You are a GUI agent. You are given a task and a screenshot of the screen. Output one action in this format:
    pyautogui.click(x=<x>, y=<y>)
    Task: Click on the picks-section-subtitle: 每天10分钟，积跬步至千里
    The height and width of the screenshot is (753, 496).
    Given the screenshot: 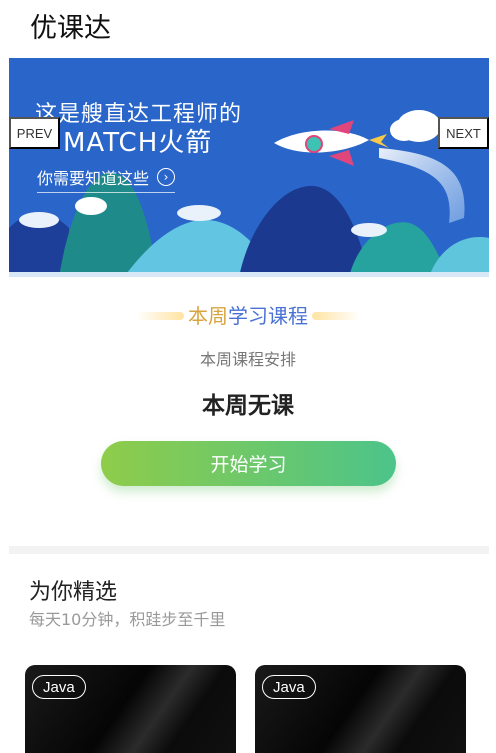 What is the action you would take?
    pyautogui.click(x=127, y=619)
    